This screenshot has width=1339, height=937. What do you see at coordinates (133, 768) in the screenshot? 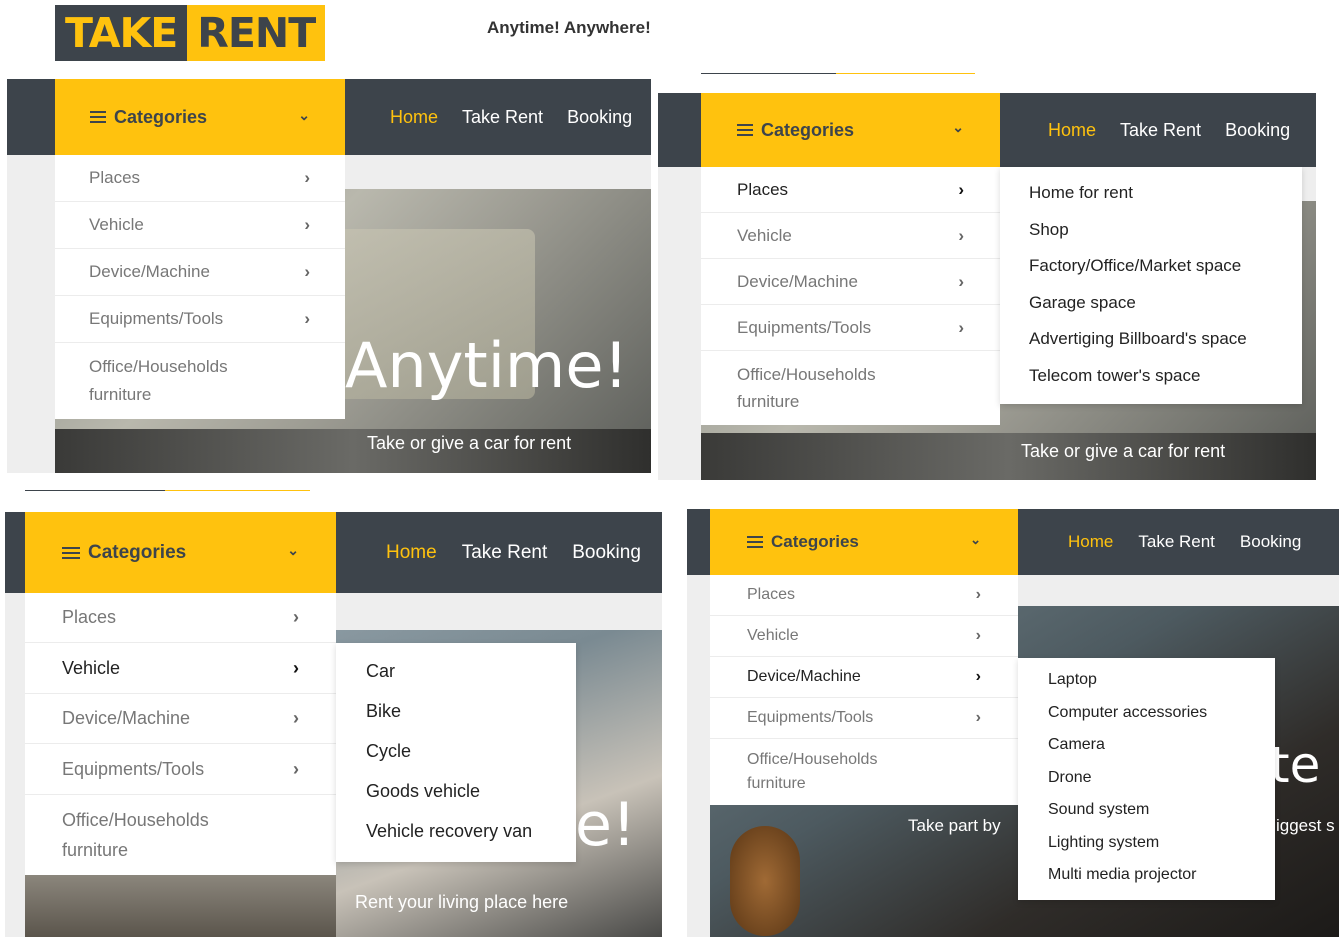
I see `category-label: Equipments/Tools` at bounding box center [133, 768].